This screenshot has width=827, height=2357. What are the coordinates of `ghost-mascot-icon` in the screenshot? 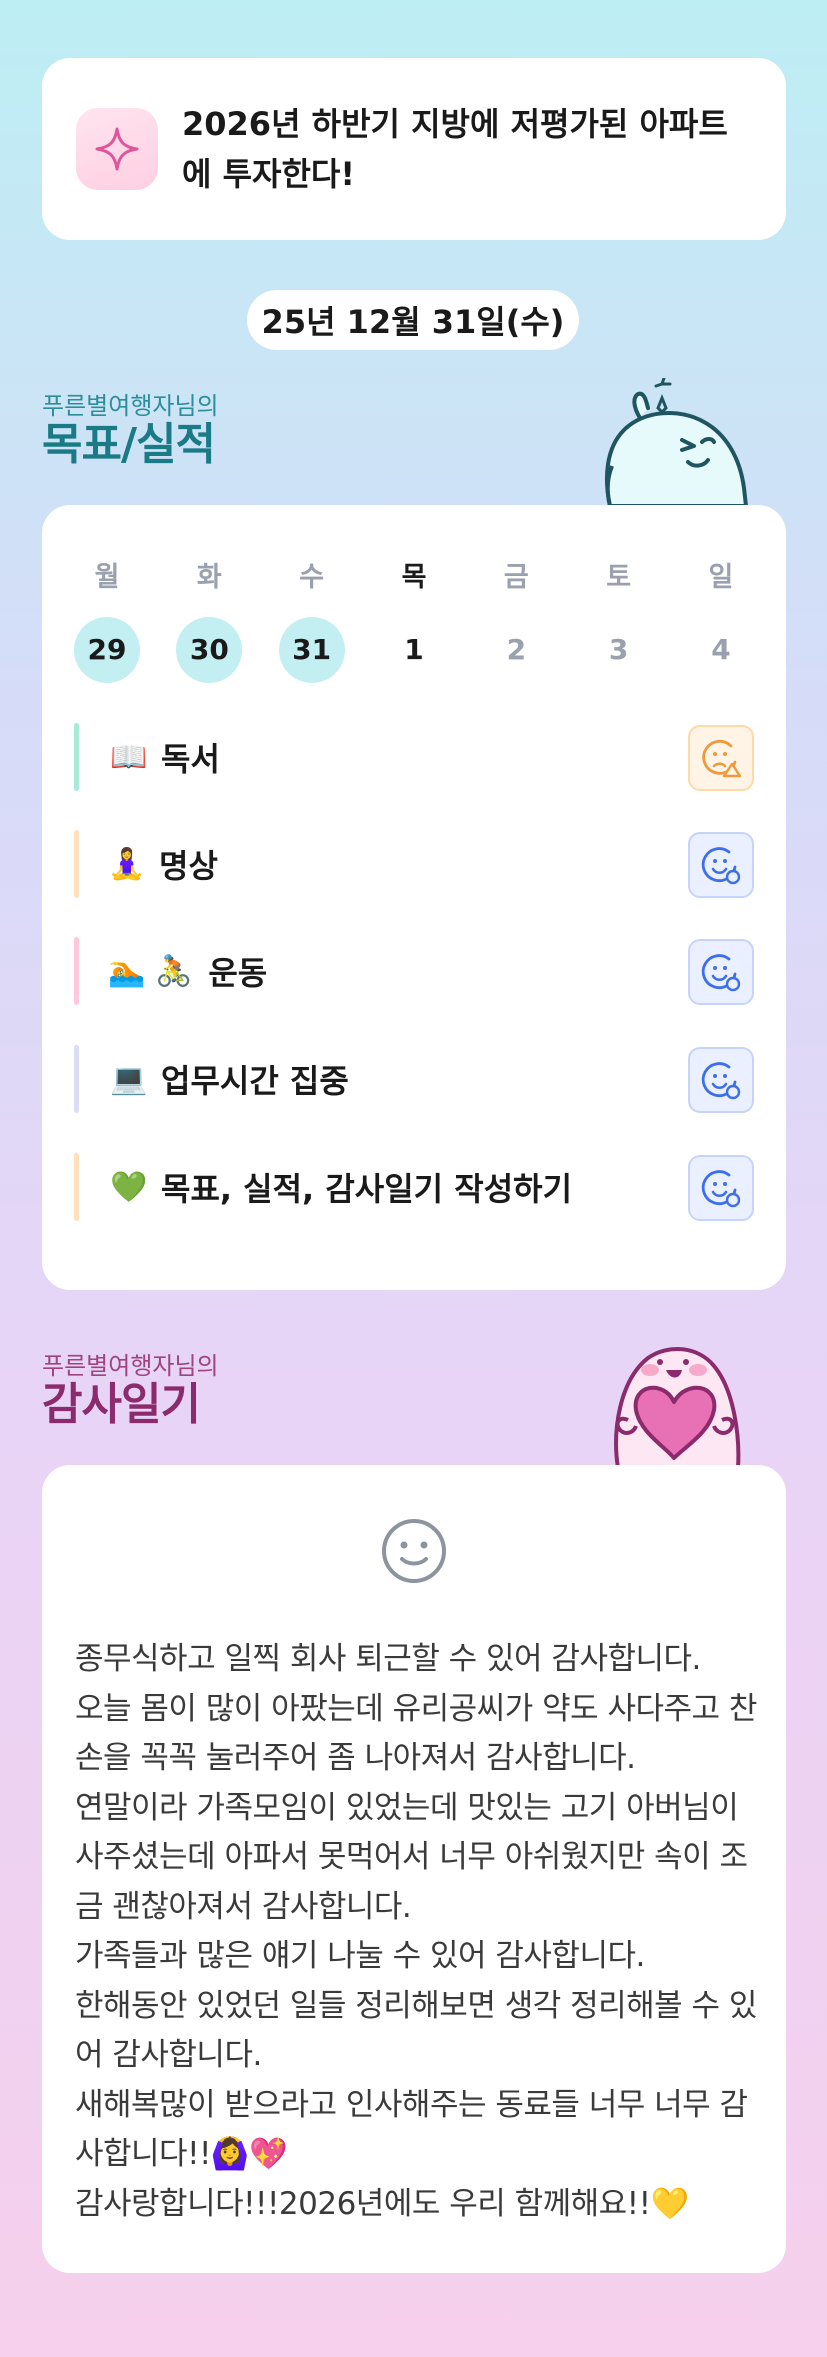 It's located at (675, 443).